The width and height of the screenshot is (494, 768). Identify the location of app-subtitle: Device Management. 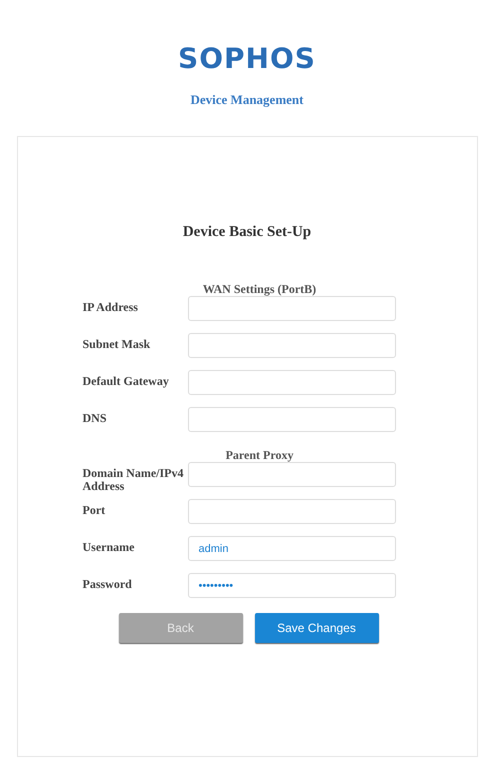
(247, 100).